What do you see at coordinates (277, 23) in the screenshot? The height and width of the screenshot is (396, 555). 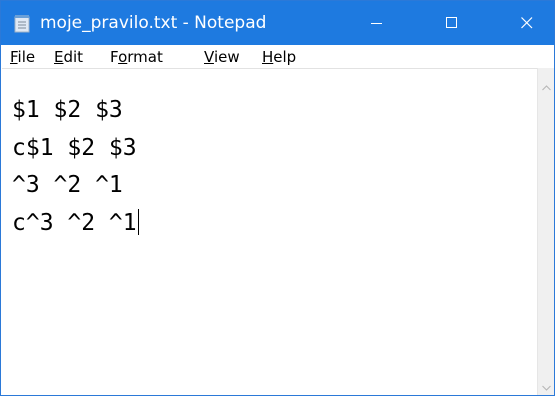 I see `title-bar: moje_pravilo.txt - Notepad` at bounding box center [277, 23].